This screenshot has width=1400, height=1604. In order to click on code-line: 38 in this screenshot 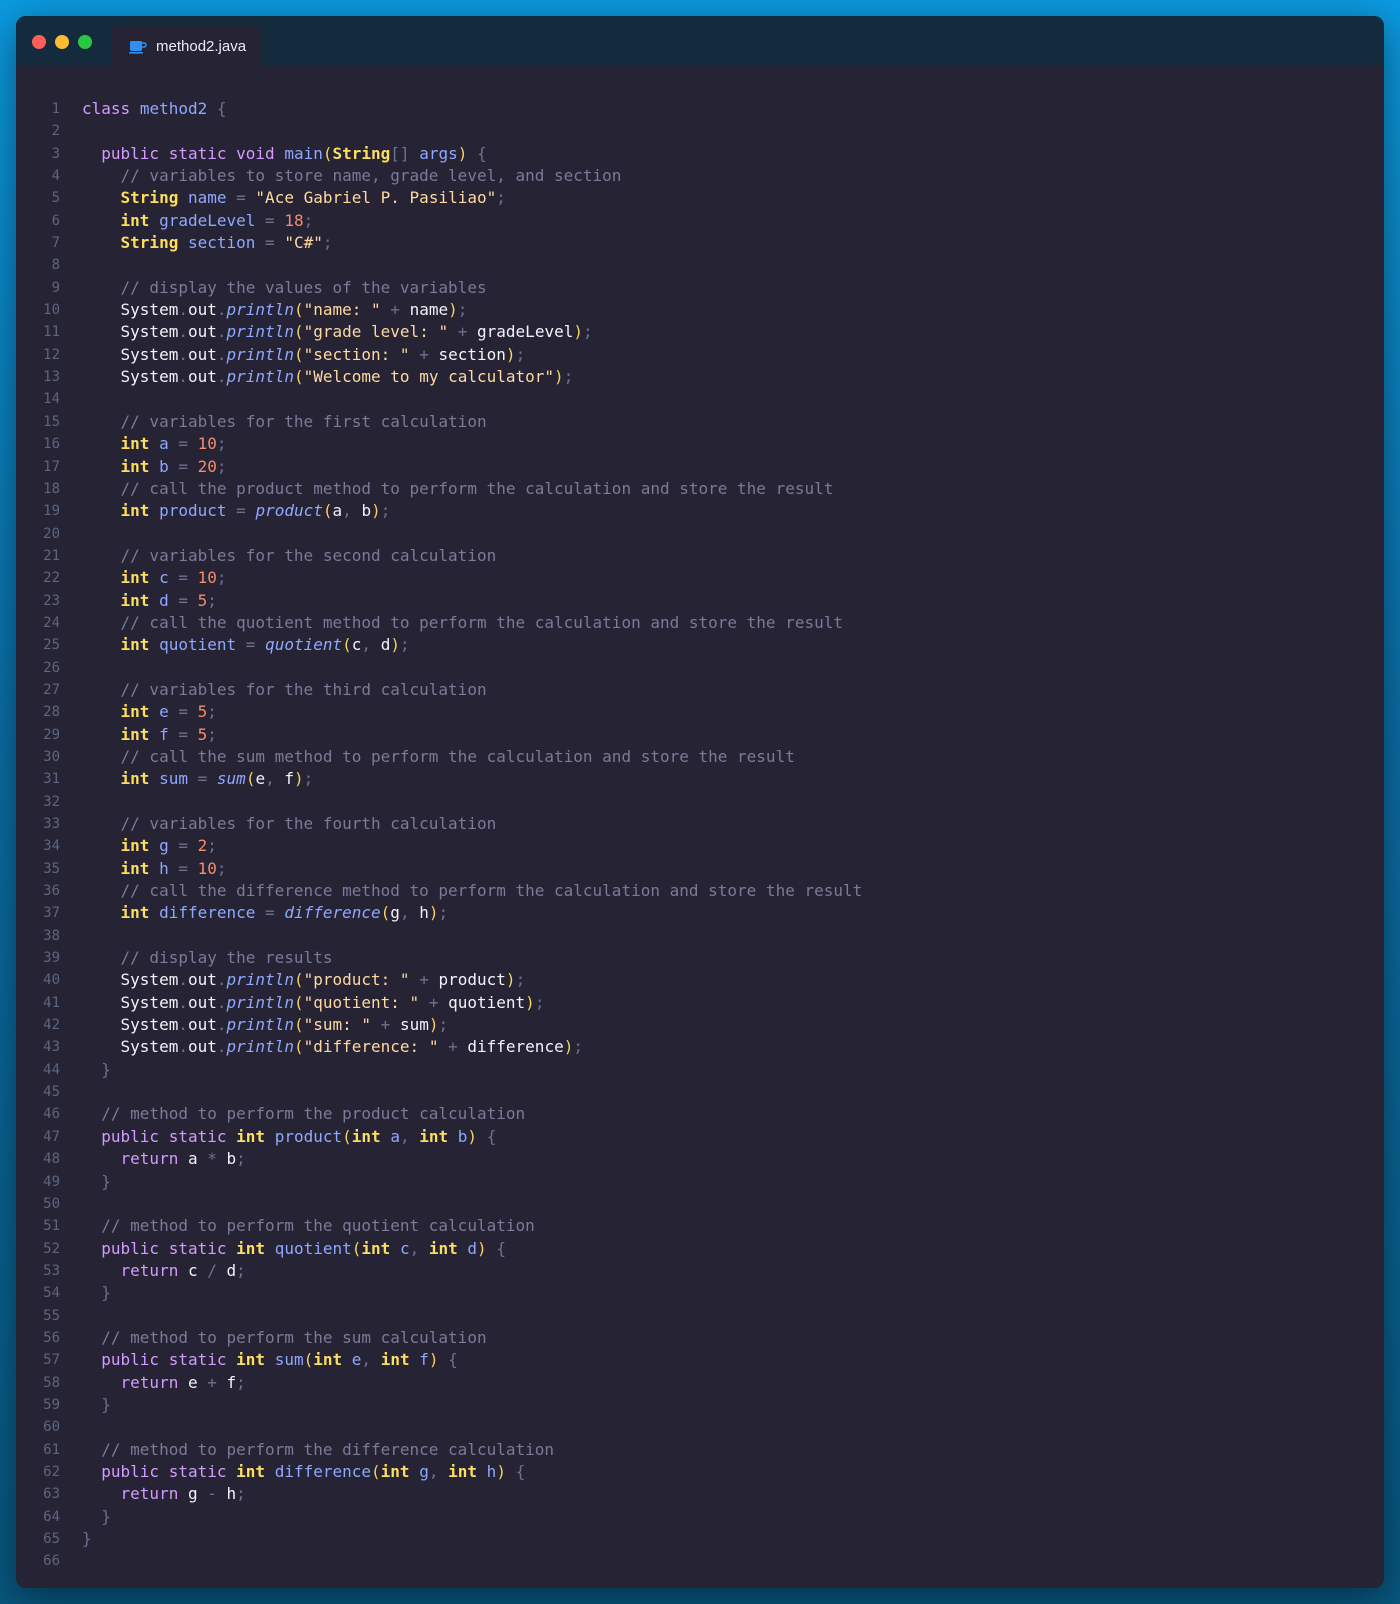, I will do `click(700, 936)`.